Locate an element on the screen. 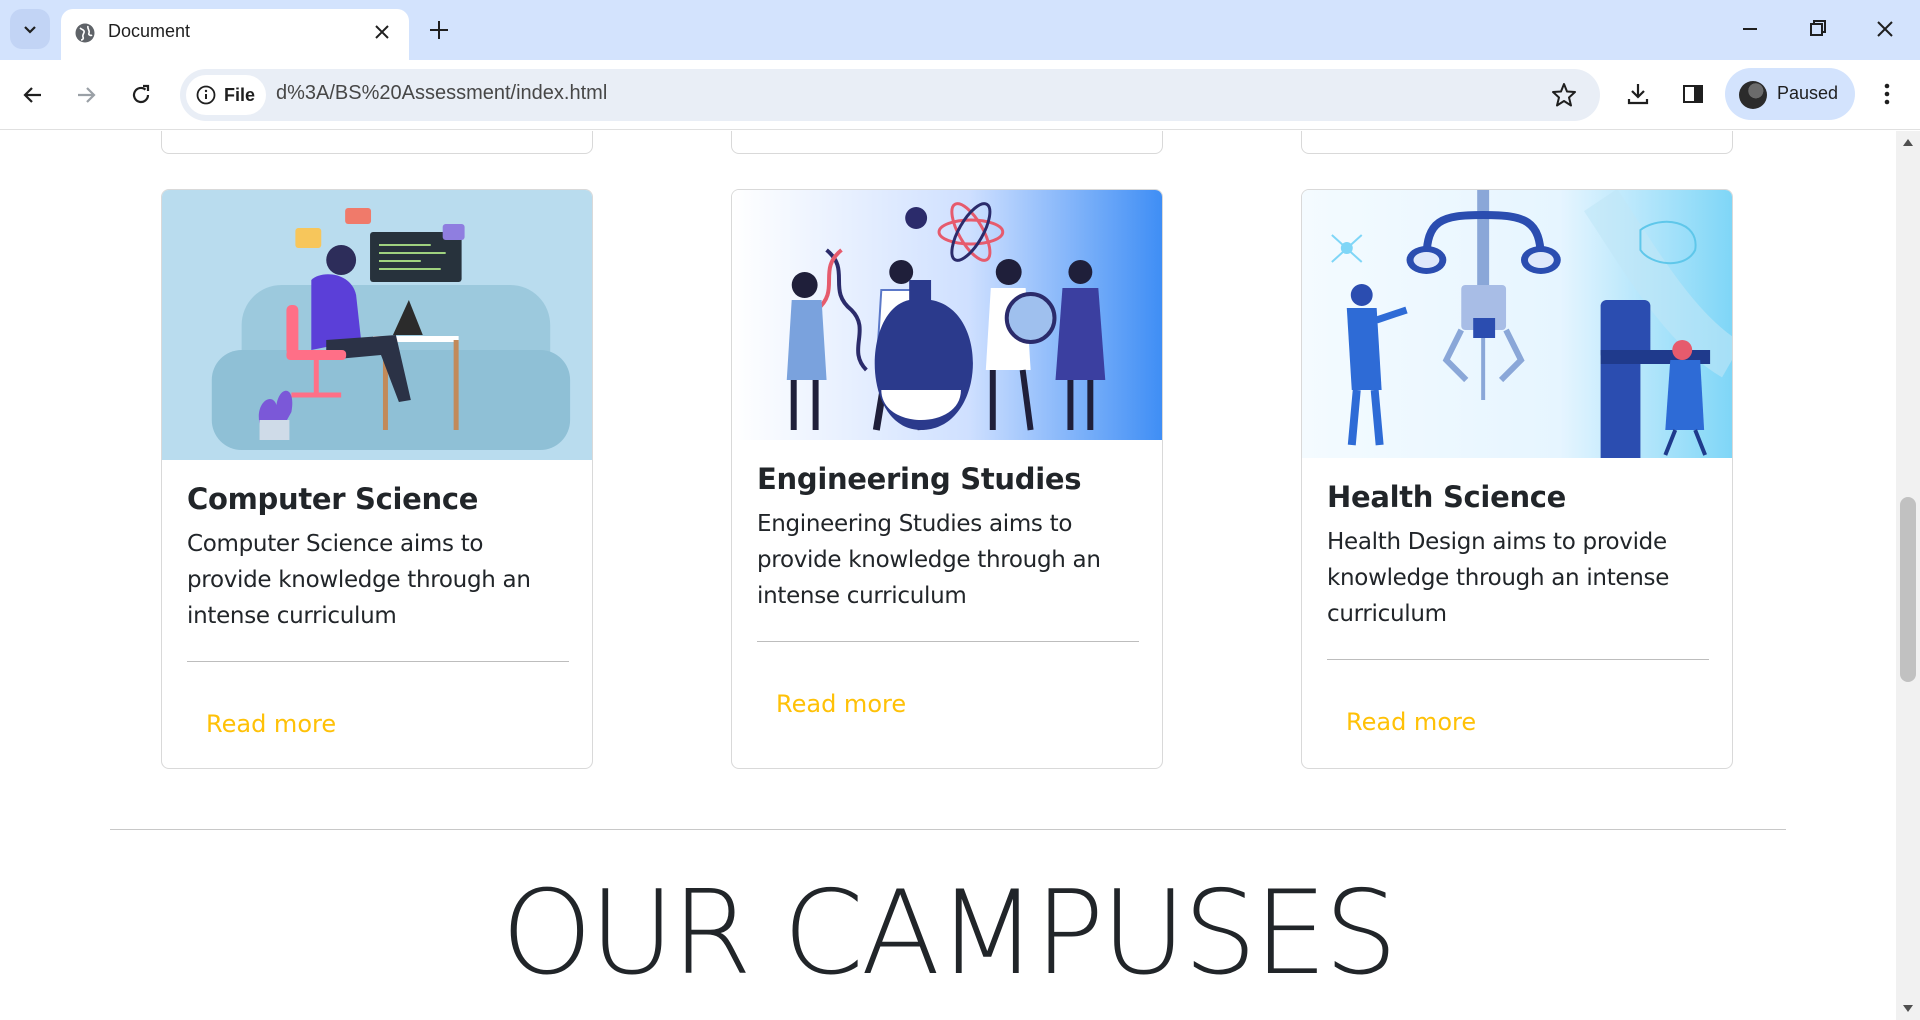 The image size is (1920, 1020). card-title: Computer Science is located at coordinates (333, 499).